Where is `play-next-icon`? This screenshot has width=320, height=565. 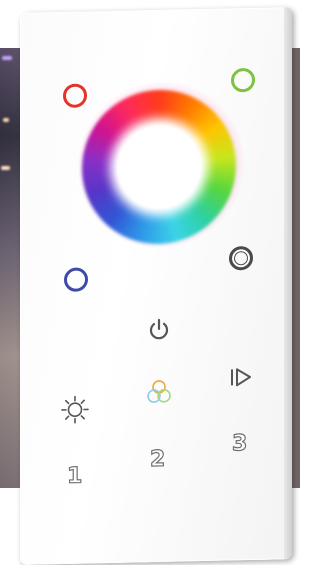
play-next-icon is located at coordinates (241, 377).